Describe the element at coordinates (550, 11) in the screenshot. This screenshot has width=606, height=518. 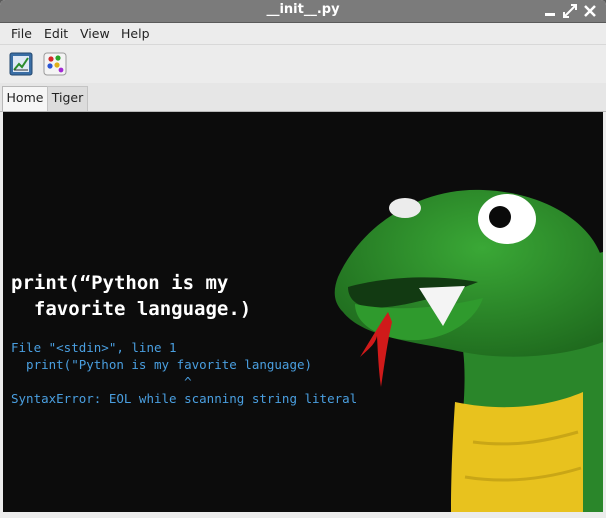
I see `minimize-icon` at that location.